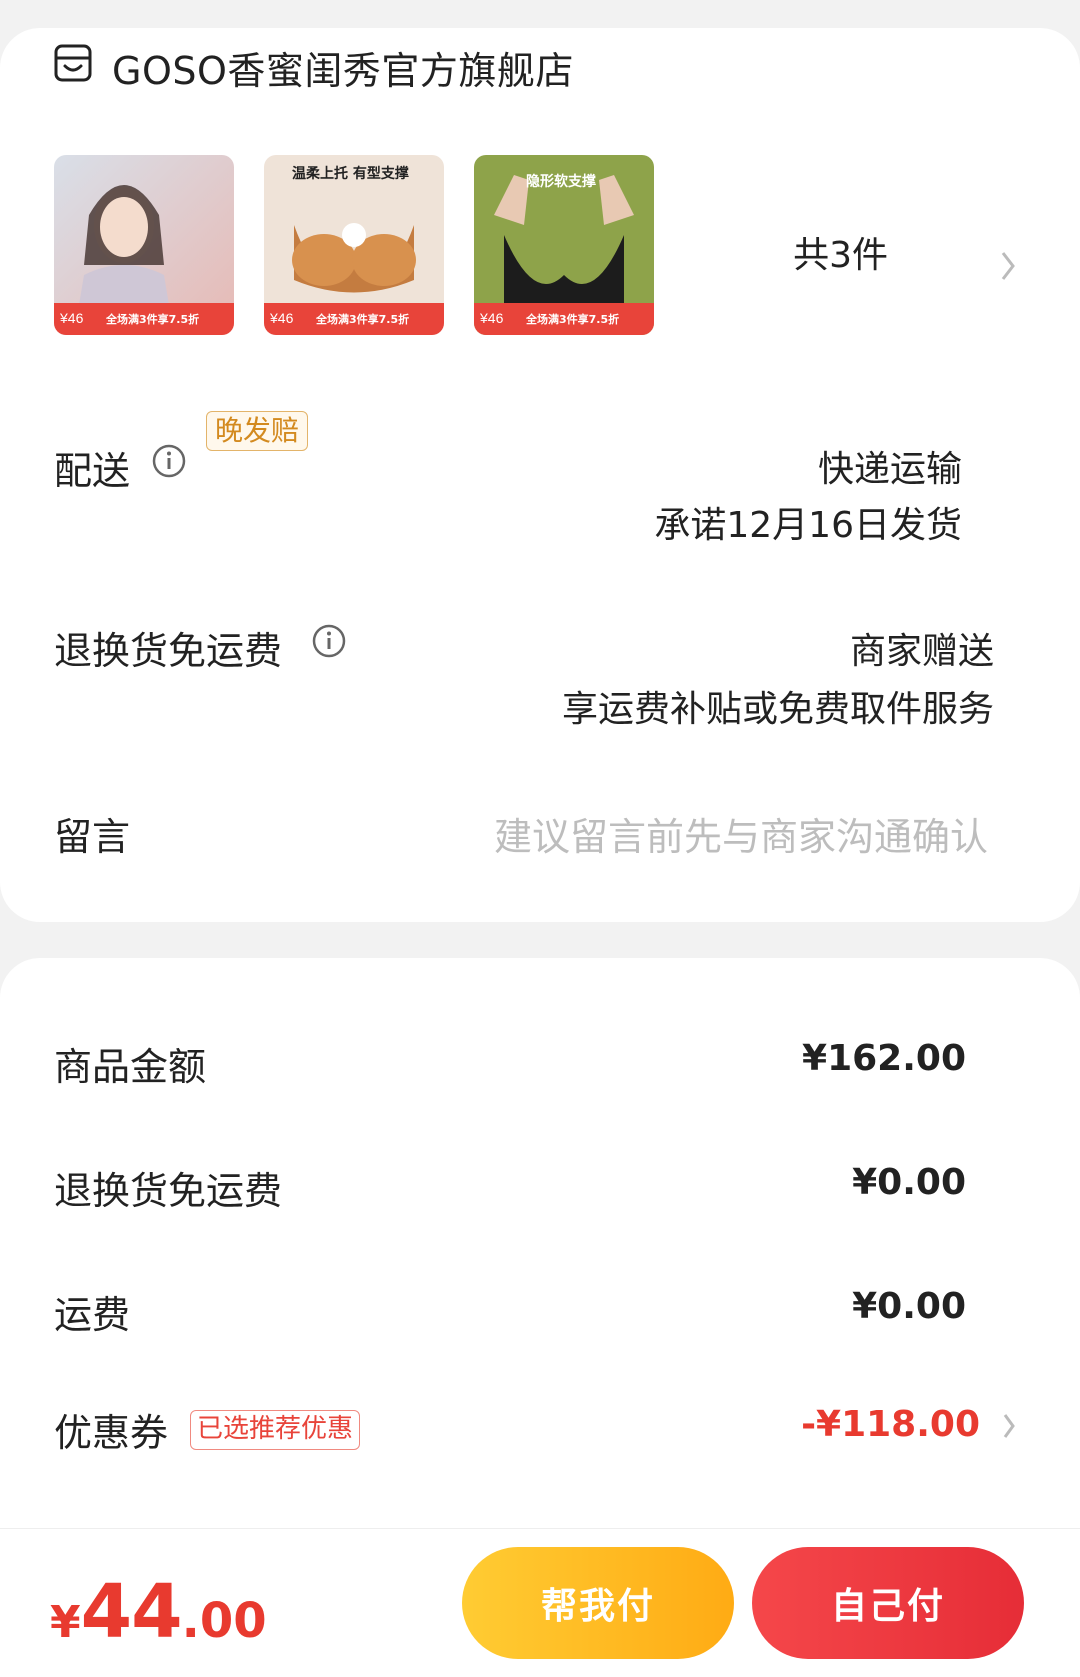 Image resolution: width=1080 pixels, height=1677 pixels. Describe the element at coordinates (598, 1603) in the screenshot. I see `help-me-pay-button: 帮我付` at that location.